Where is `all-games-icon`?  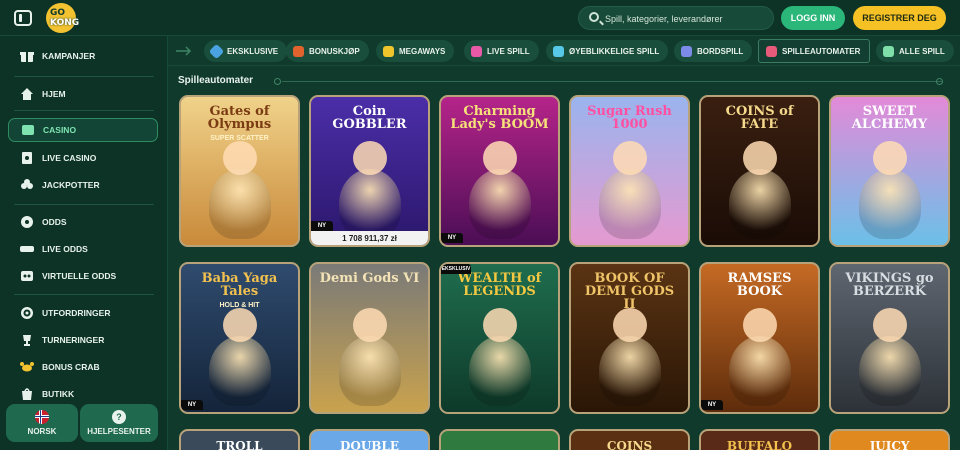 all-games-icon is located at coordinates (888, 51).